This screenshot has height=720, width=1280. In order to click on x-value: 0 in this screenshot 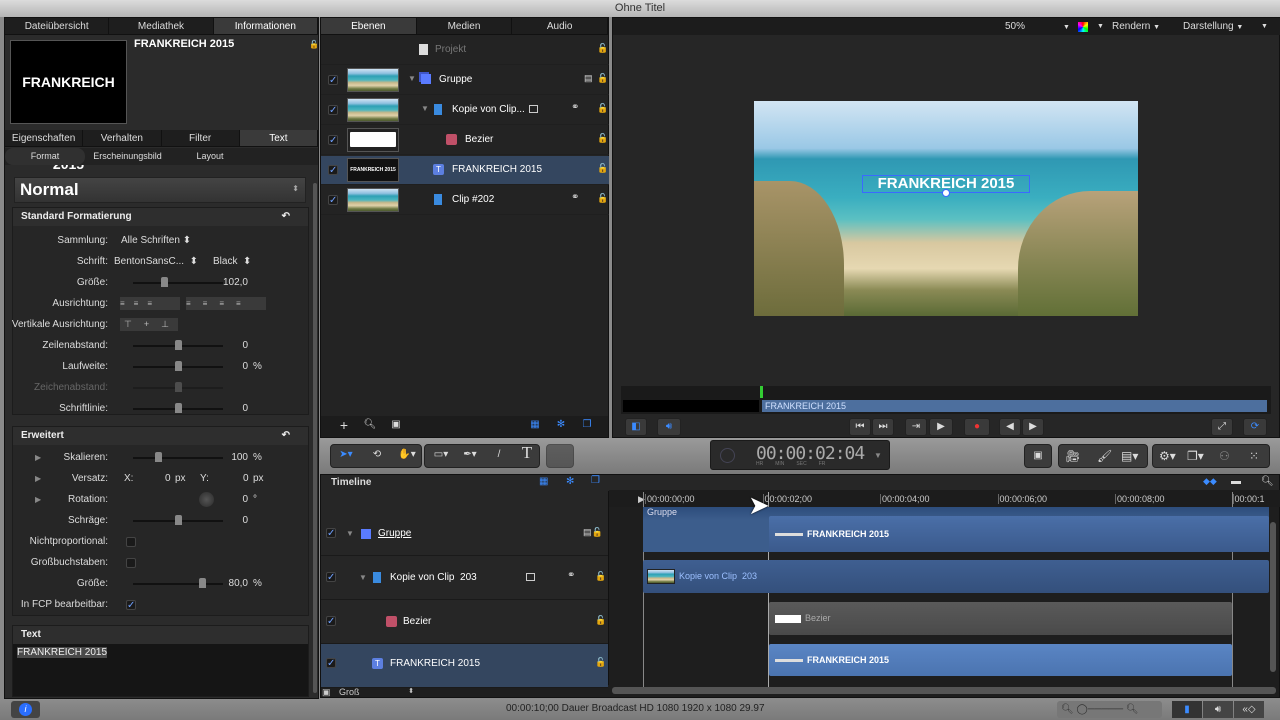, I will do `click(168, 478)`.